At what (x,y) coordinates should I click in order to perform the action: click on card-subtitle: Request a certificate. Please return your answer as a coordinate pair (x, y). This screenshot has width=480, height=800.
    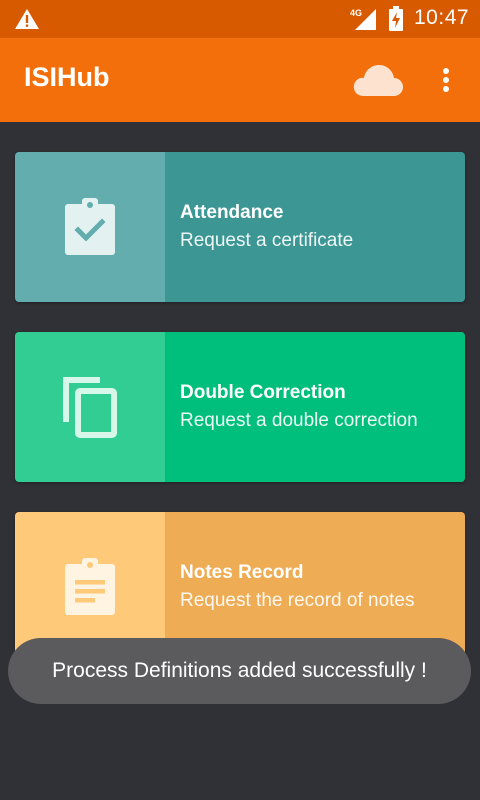
    Looking at the image, I should click on (267, 240).